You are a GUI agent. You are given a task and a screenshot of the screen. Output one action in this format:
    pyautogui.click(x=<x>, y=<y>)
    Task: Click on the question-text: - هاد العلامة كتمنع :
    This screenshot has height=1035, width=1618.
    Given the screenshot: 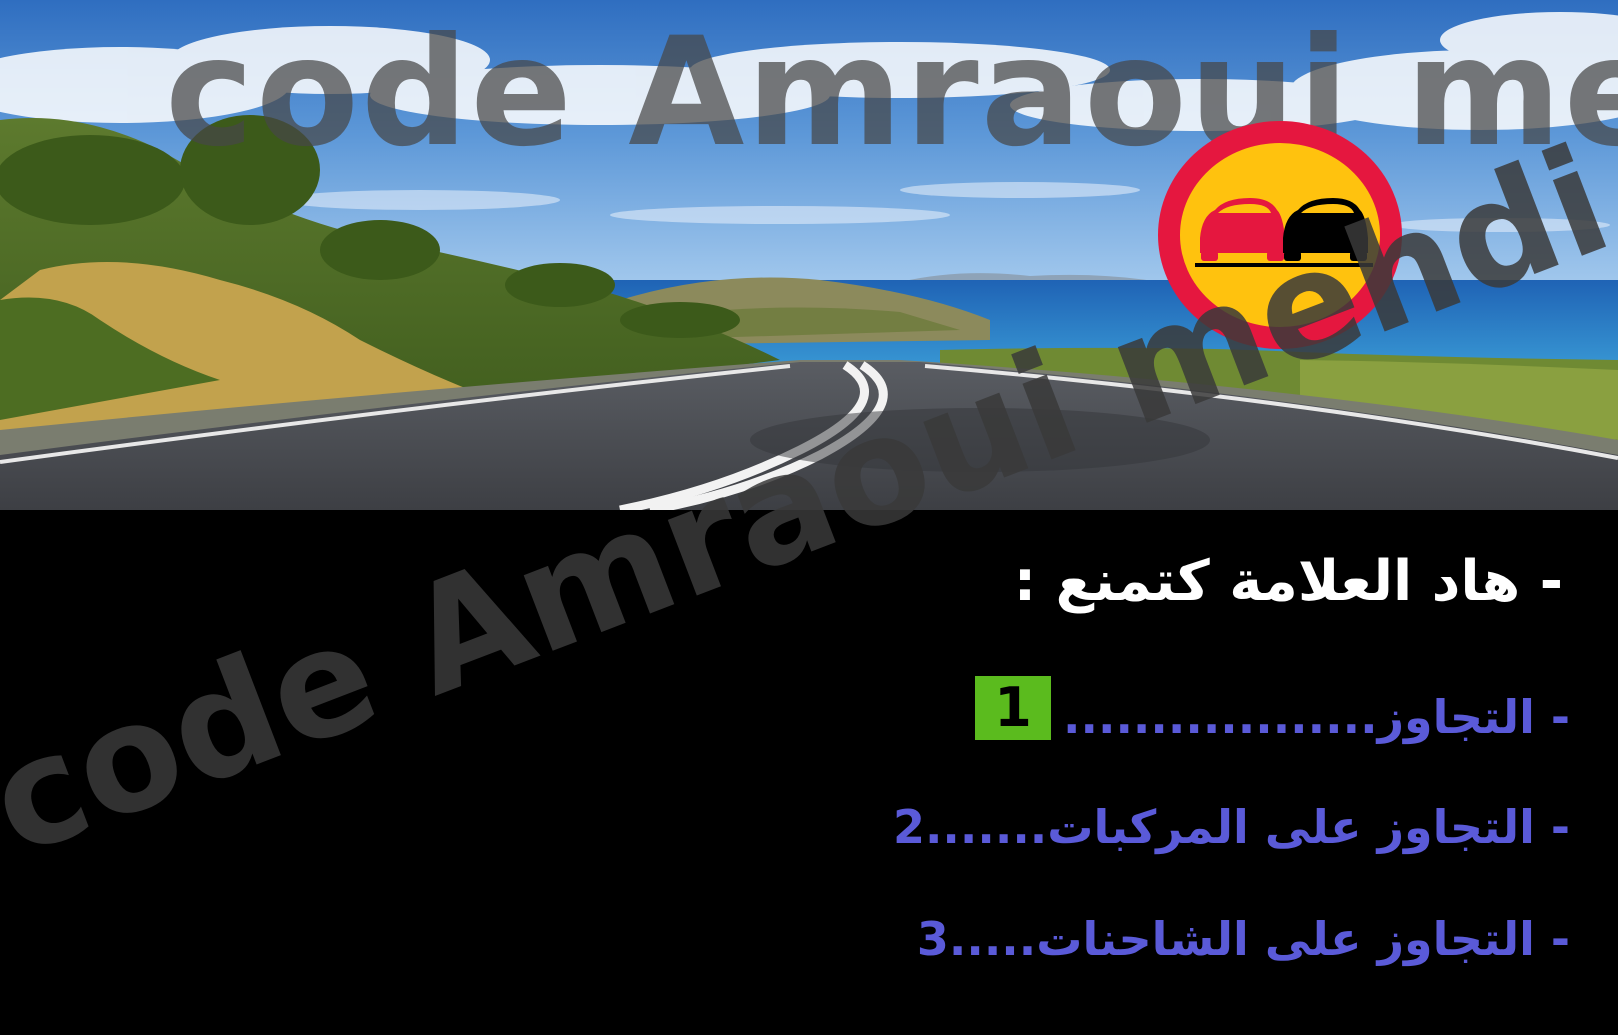 What is the action you would take?
    pyautogui.click(x=1288, y=581)
    